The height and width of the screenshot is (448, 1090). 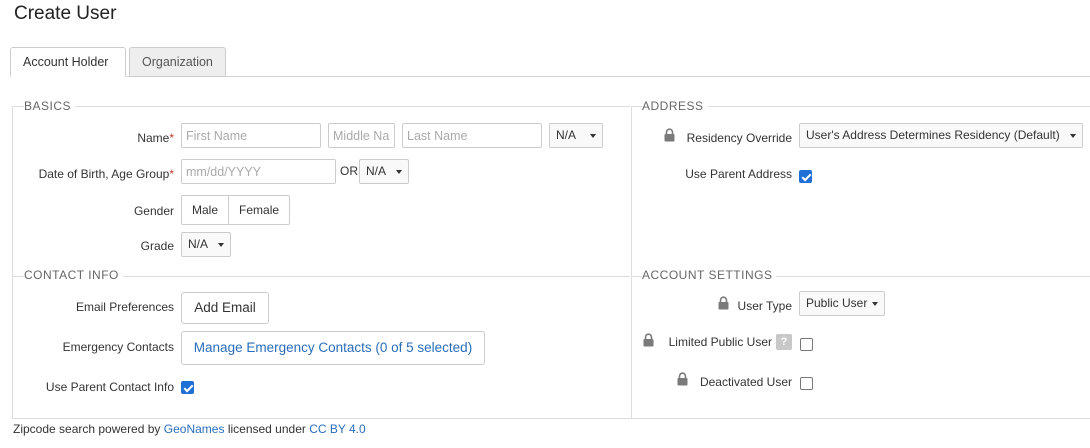 What do you see at coordinates (321, 106) in the screenshot?
I see `section-rule` at bounding box center [321, 106].